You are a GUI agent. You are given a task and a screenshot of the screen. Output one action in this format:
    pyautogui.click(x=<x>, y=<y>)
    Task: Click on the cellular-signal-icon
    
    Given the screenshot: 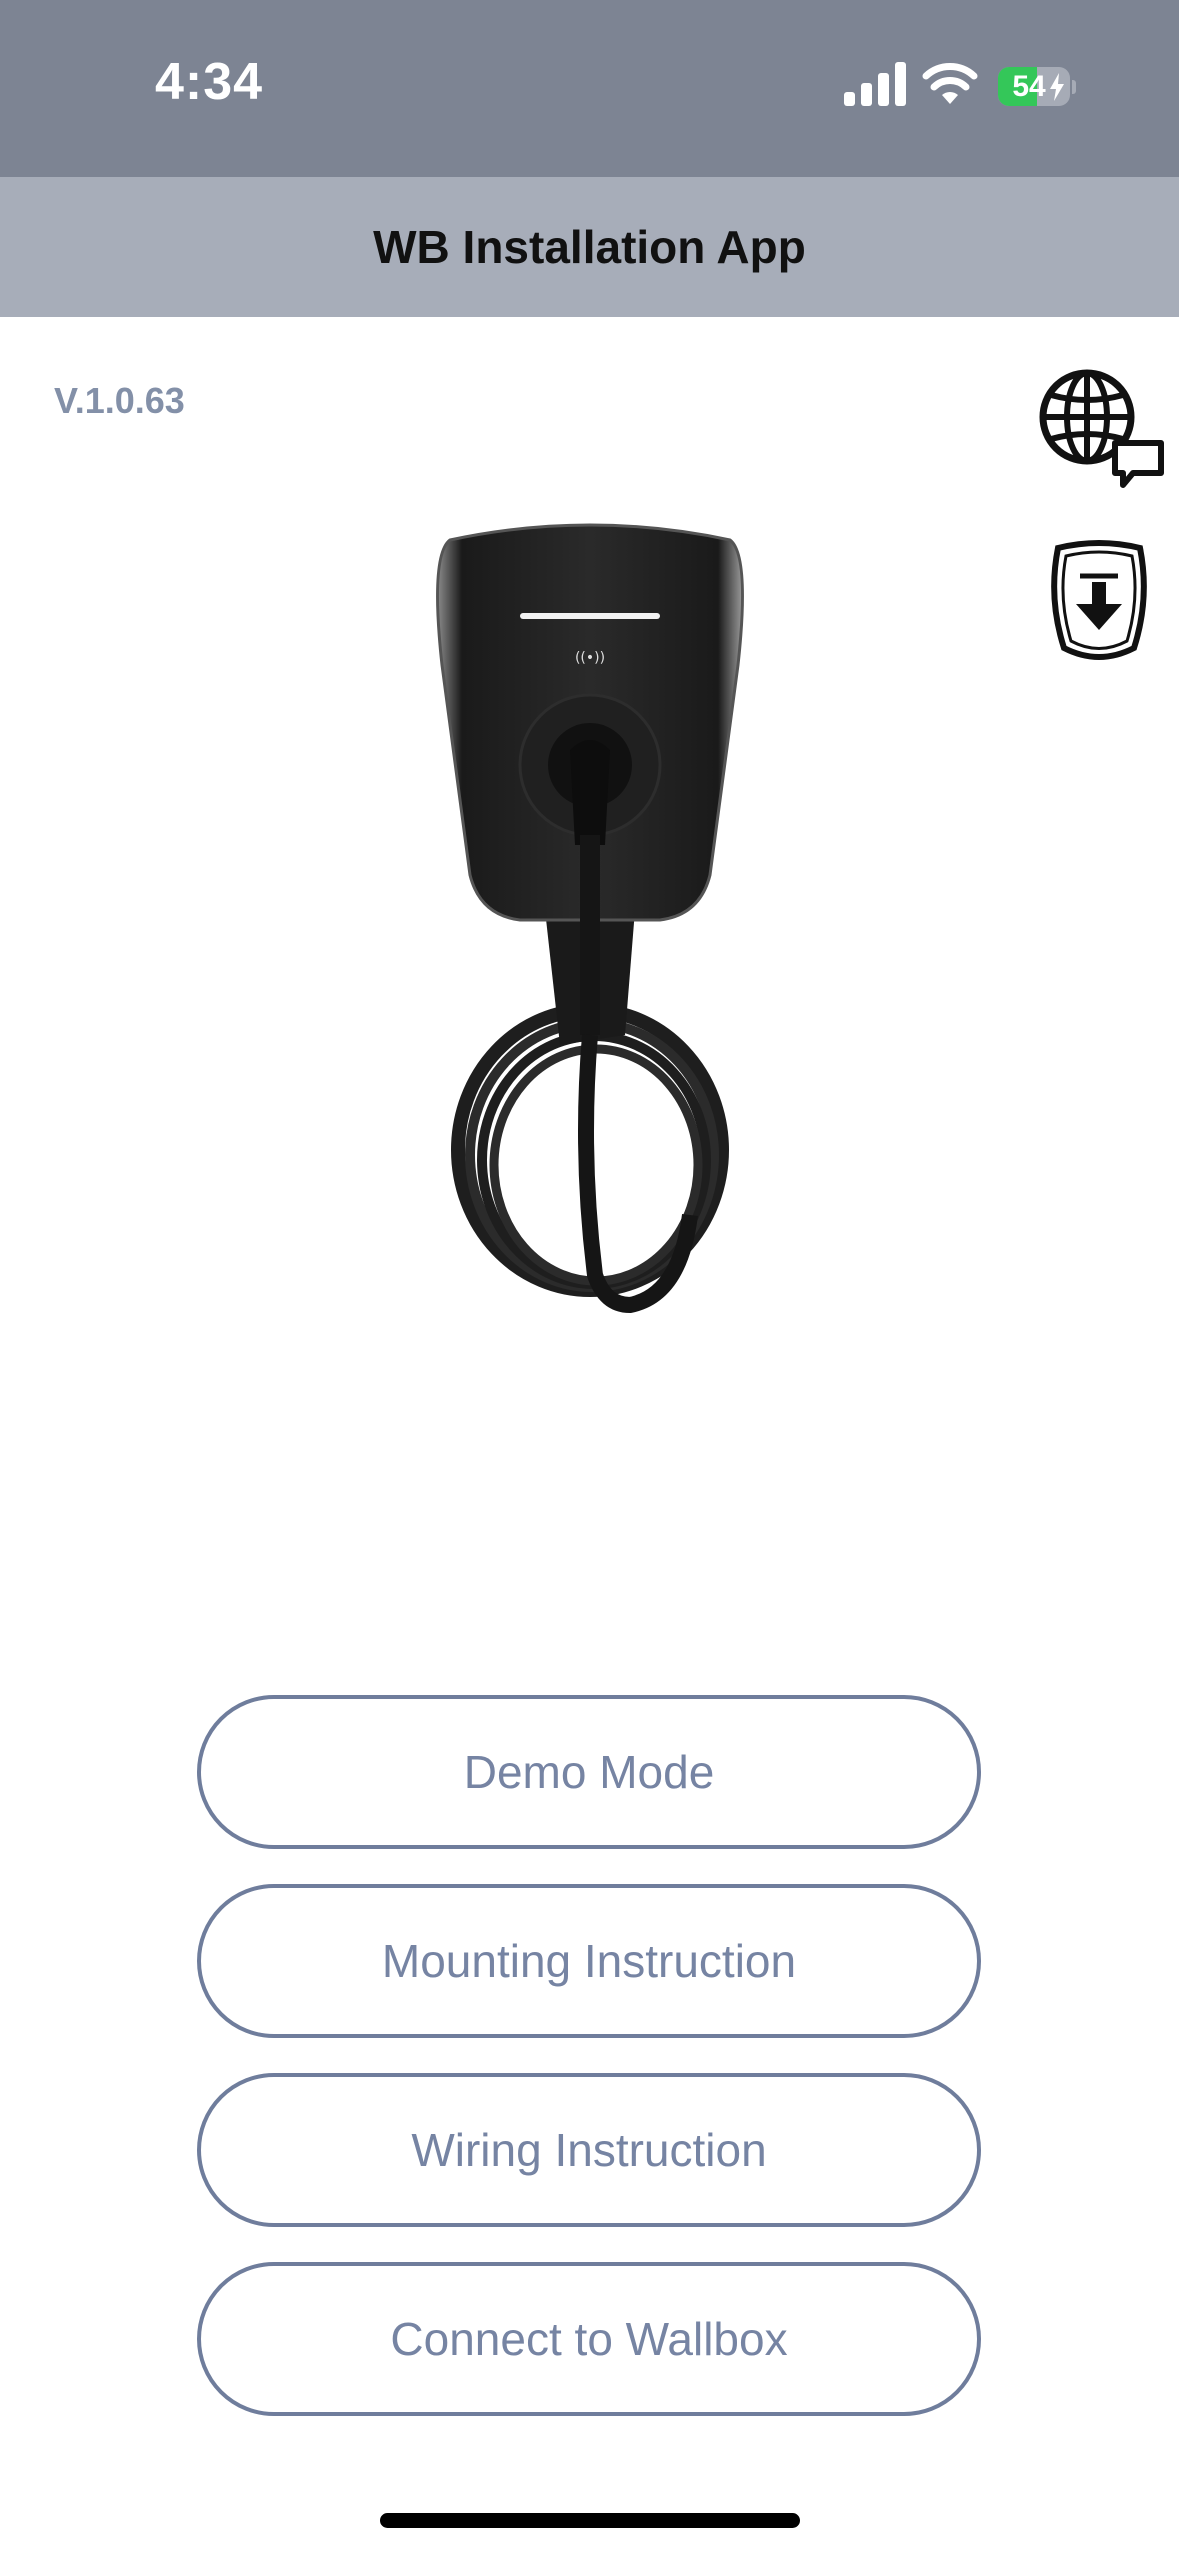 What is the action you would take?
    pyautogui.click(x=875, y=84)
    